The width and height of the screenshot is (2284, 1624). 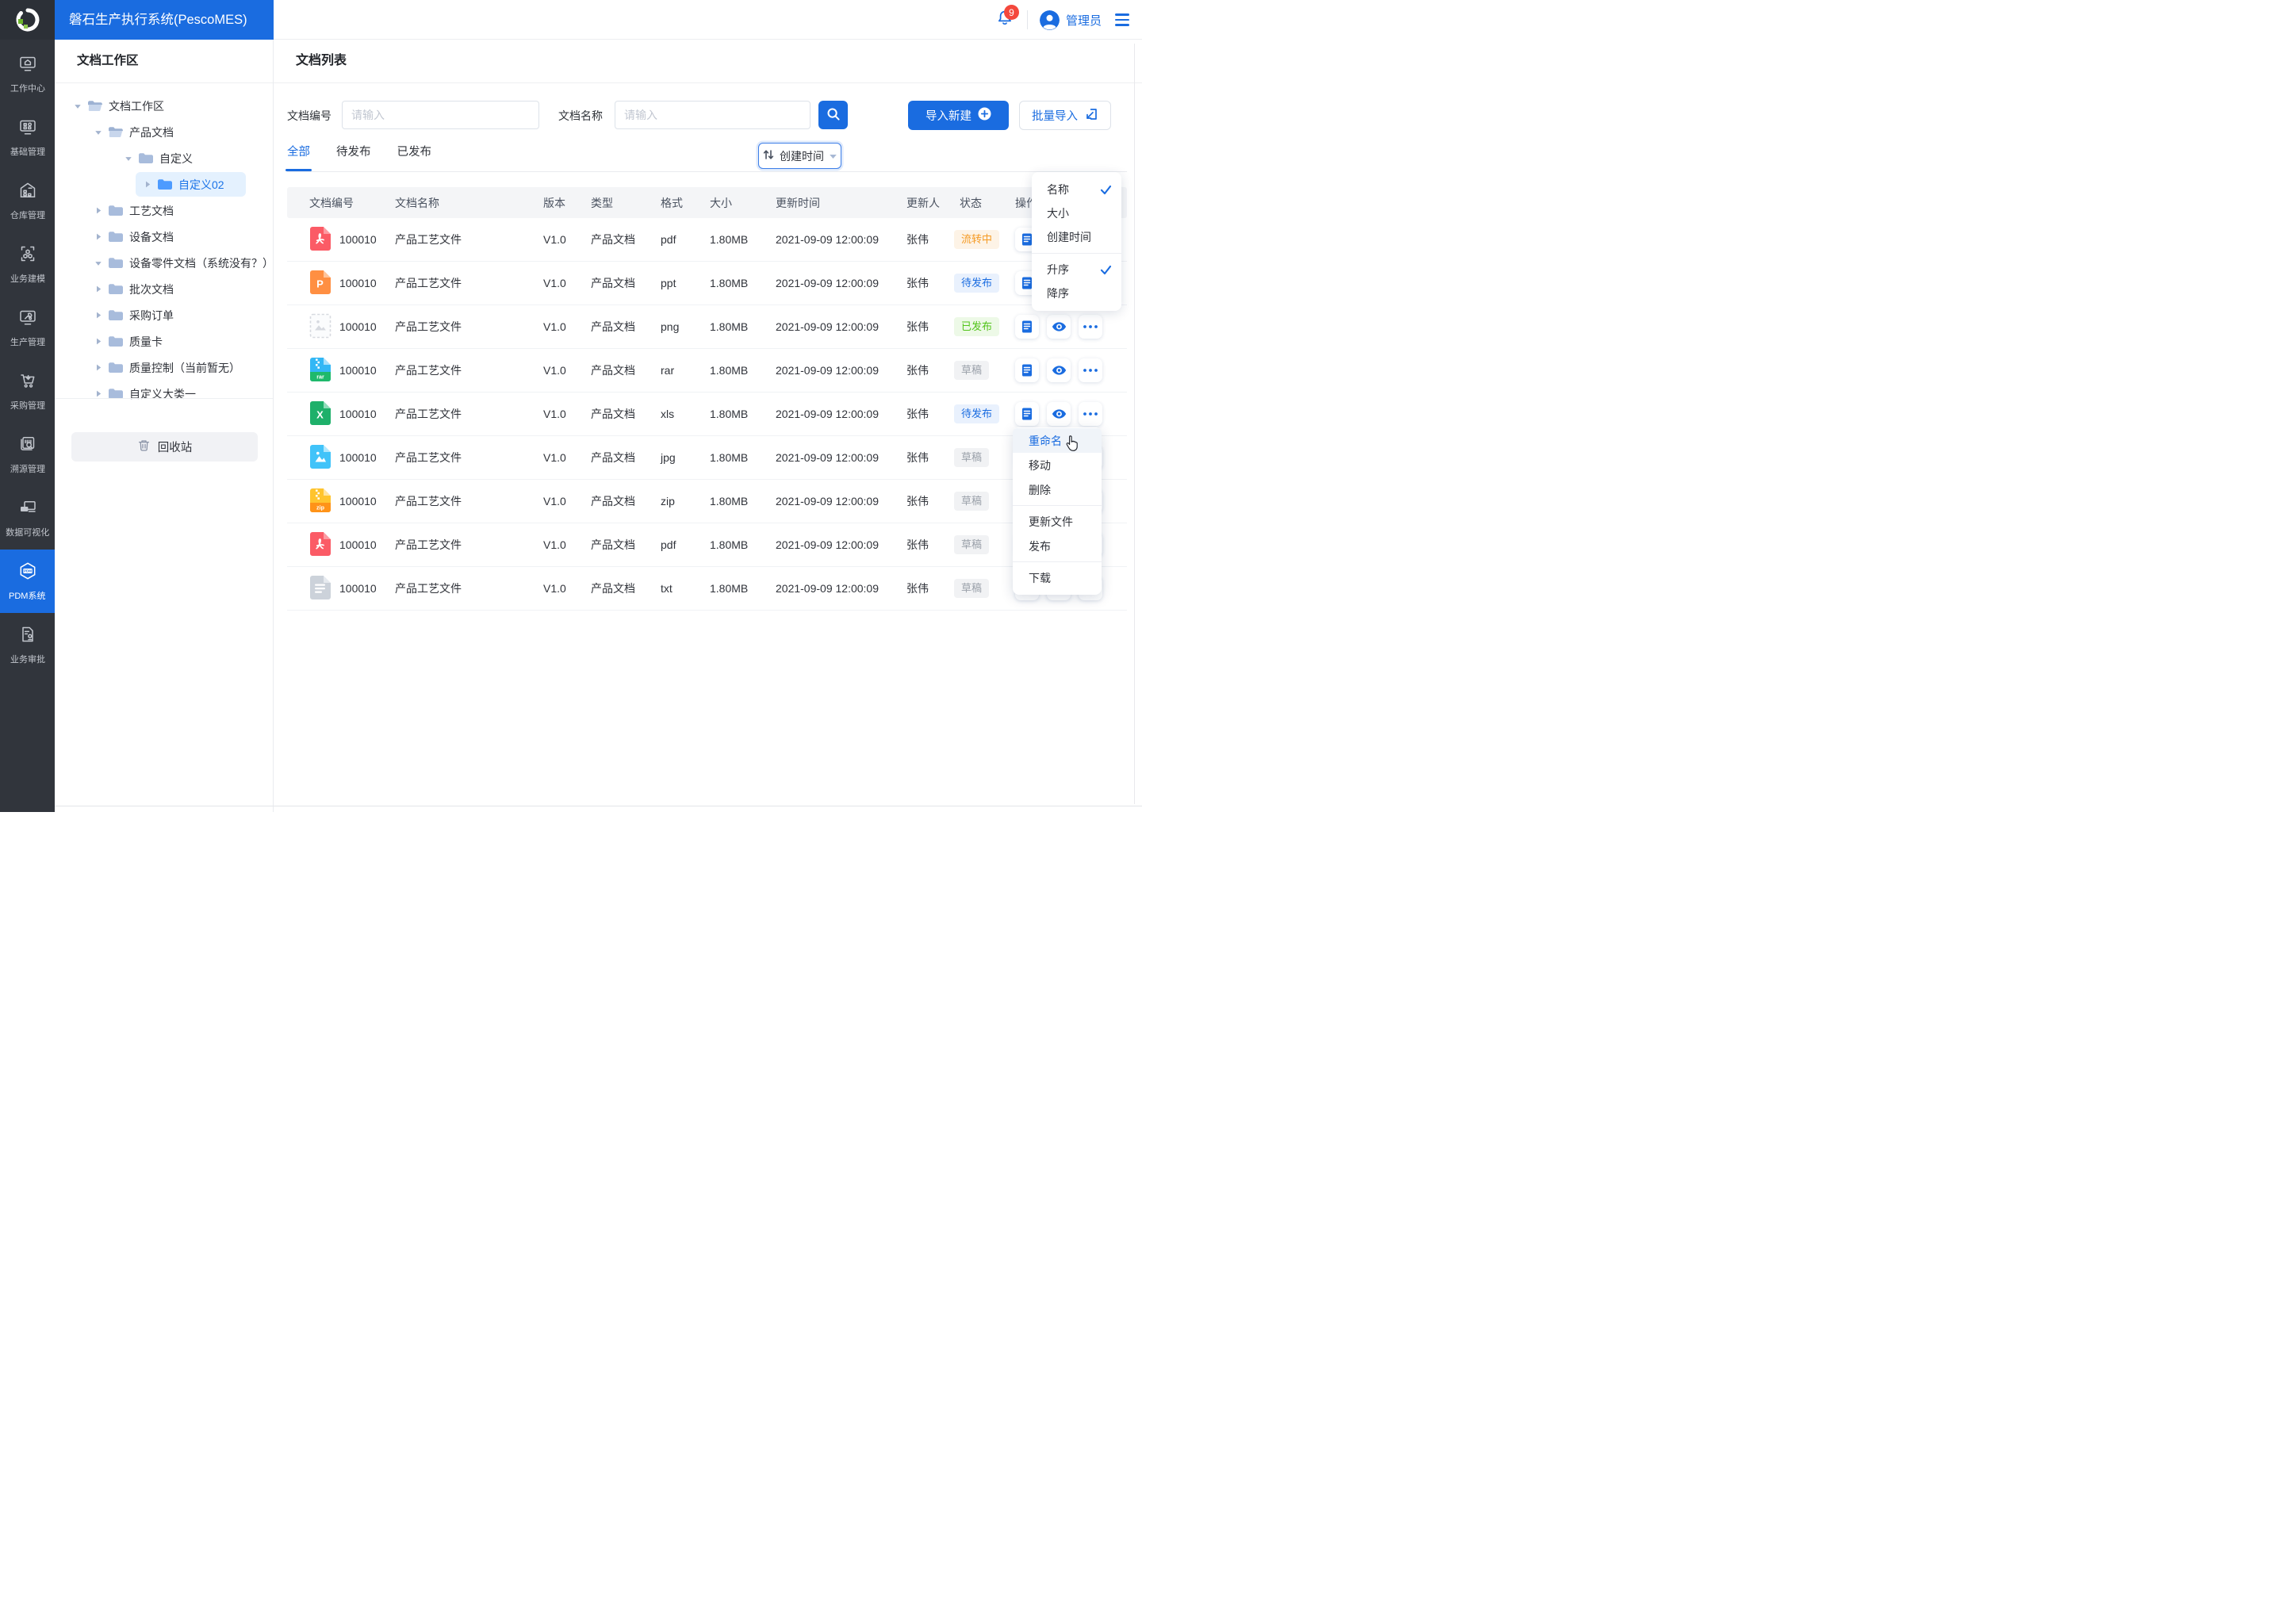 What do you see at coordinates (827, 239) in the screenshot?
I see `cell-updated: 2021-09-09 12:00:09` at bounding box center [827, 239].